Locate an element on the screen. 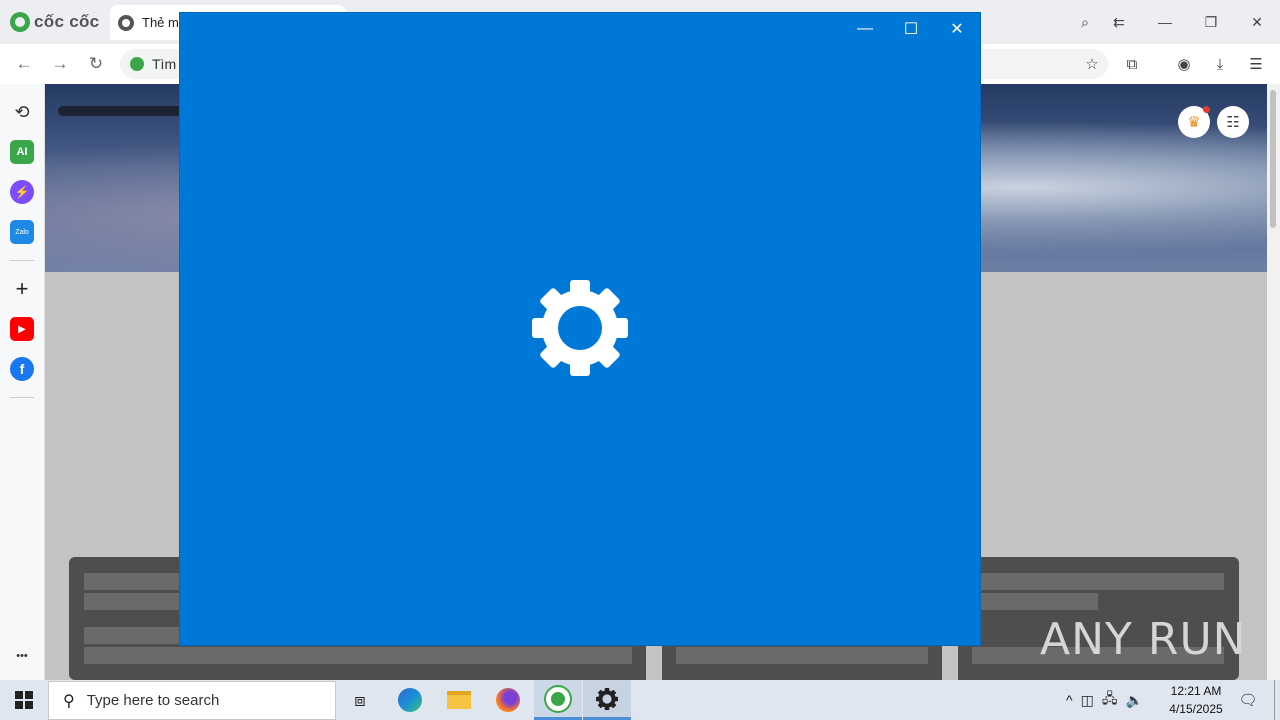 The width and height of the screenshot is (1280, 720). tab-search-icon: ⌕ is located at coordinates (1085, 22).